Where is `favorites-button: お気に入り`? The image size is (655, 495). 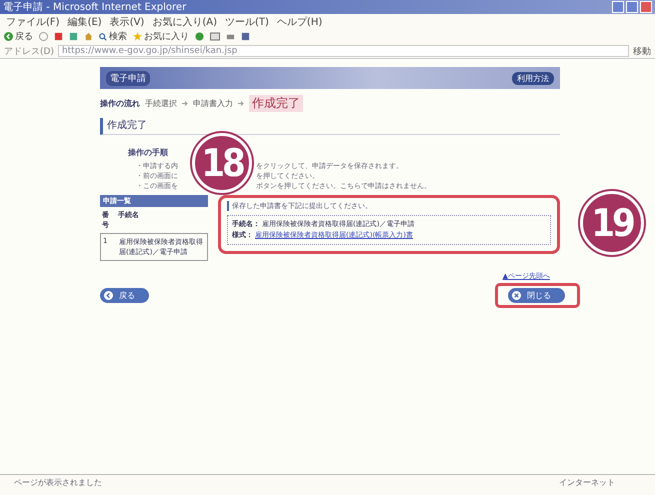
favorites-button: お気に入り is located at coordinates (161, 36).